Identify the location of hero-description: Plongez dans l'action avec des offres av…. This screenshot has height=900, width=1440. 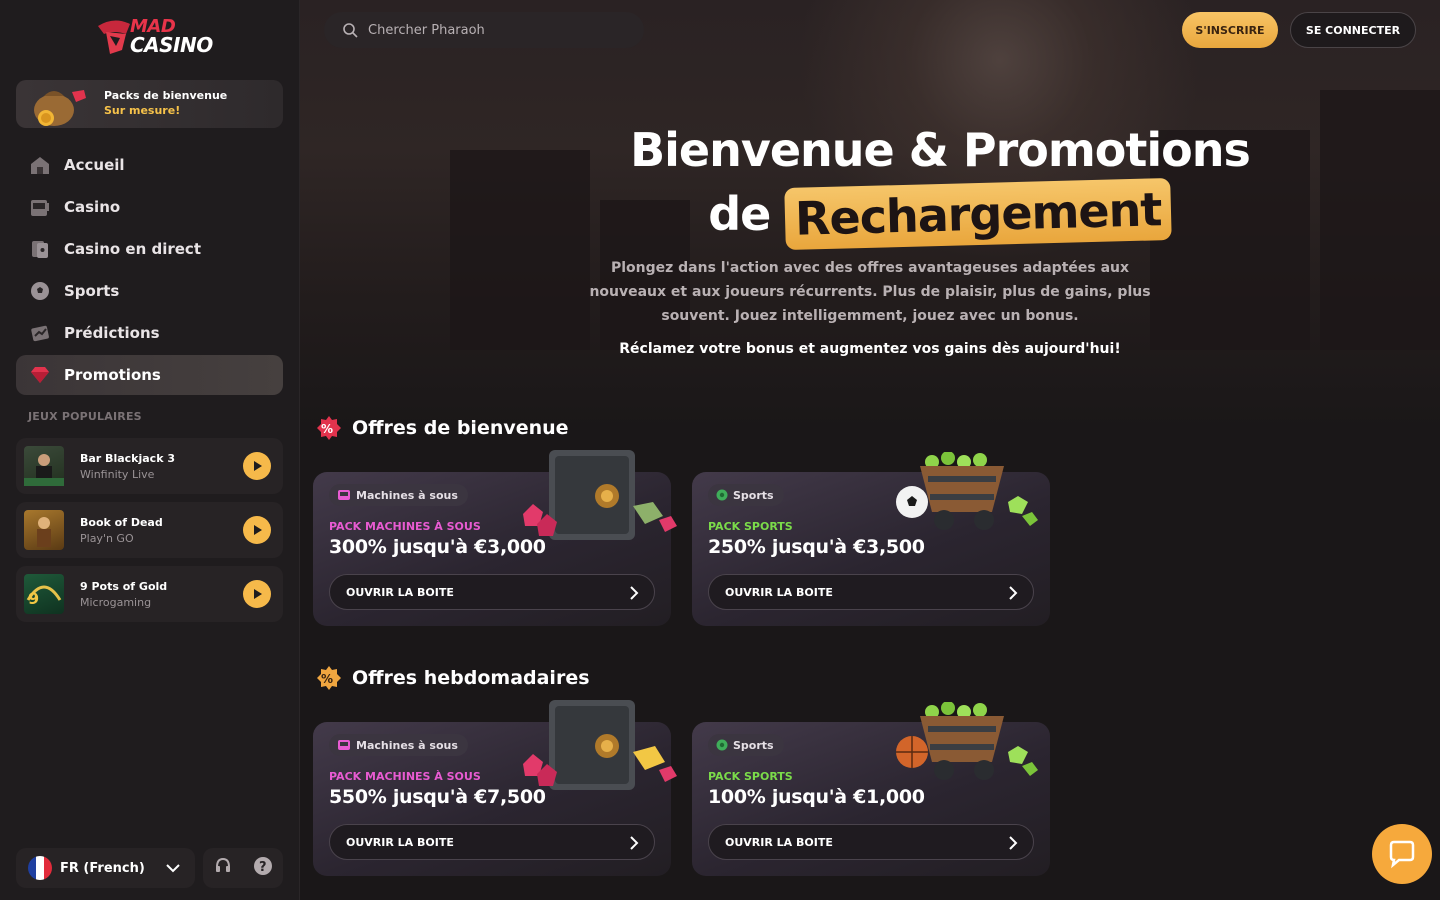
(870, 292).